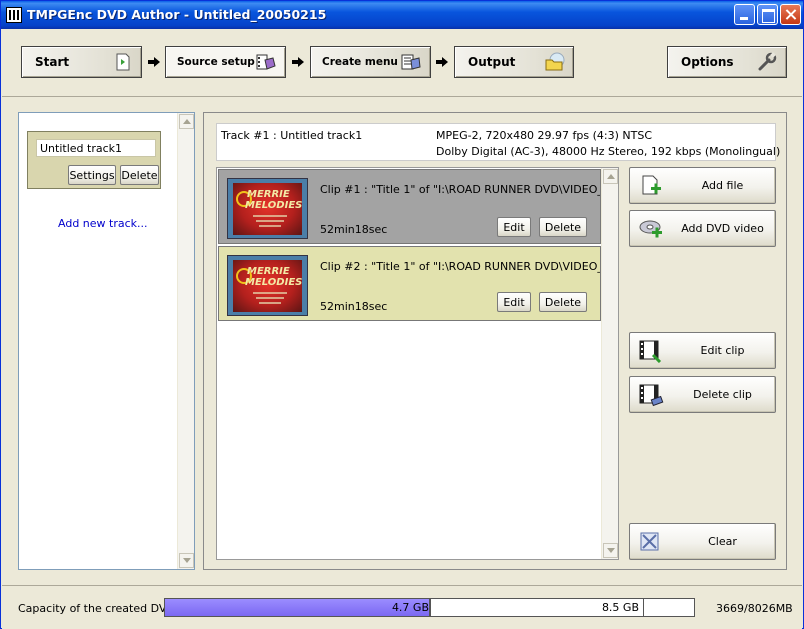  Describe the element at coordinates (722, 228) in the screenshot. I see `add-dvd-video-label: Add DVD video` at that location.